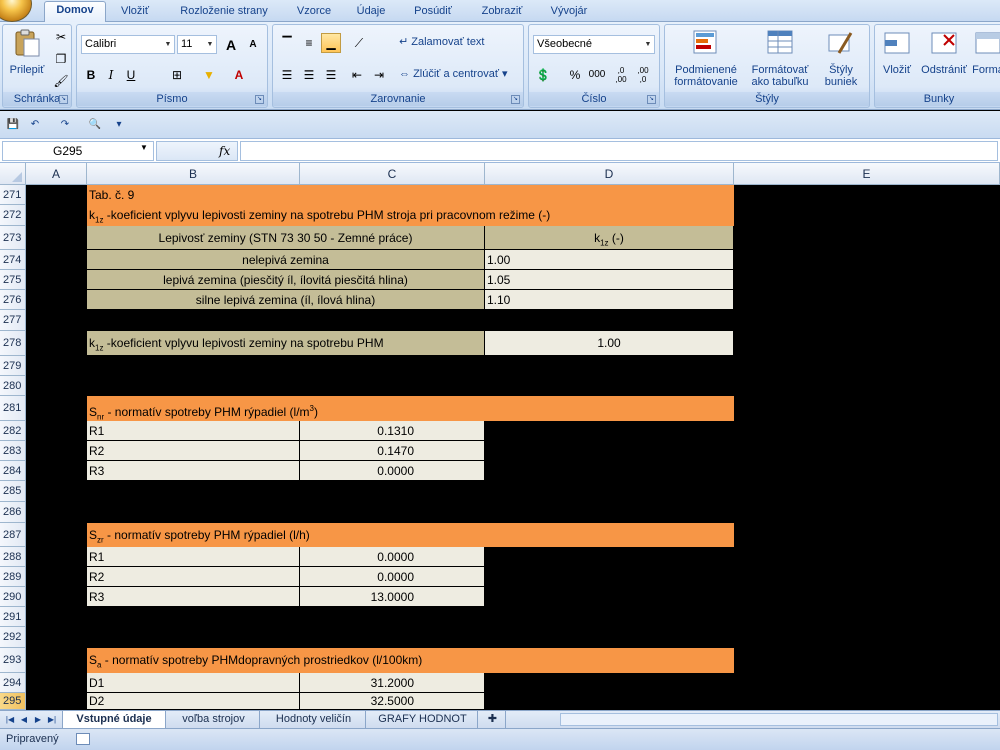 Image resolution: width=1000 pixels, height=750 pixels. I want to click on increase-decimal-button: ,0 ,00, so click(621, 75).